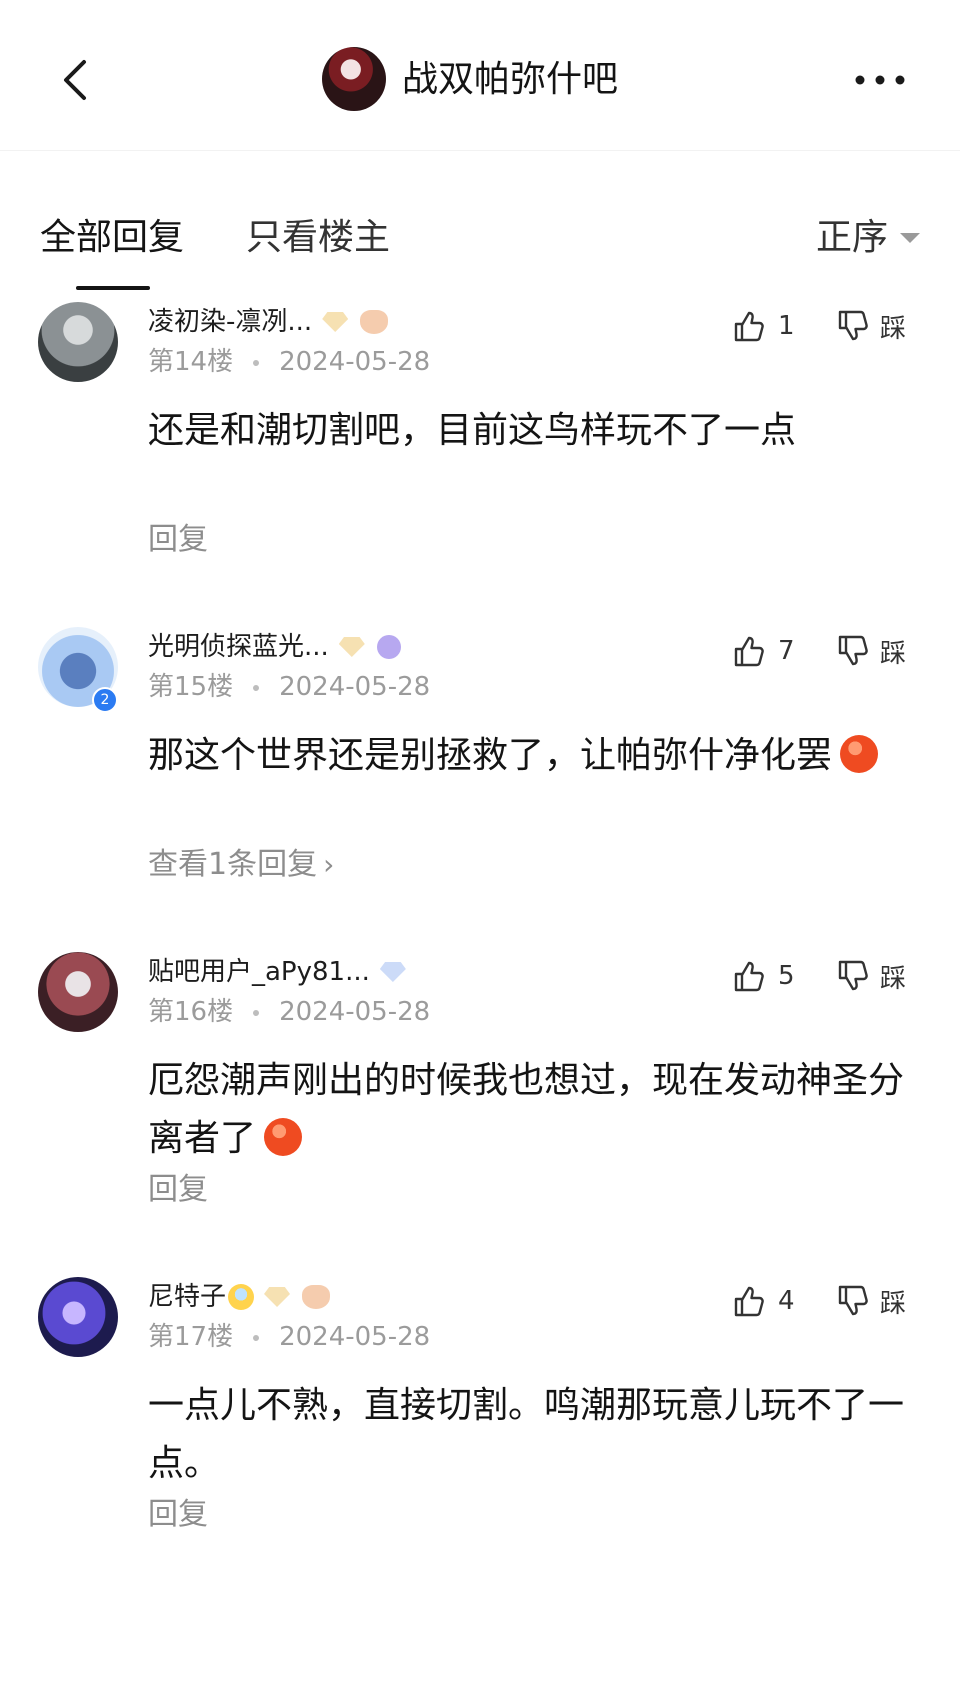 The width and height of the screenshot is (960, 1707). I want to click on like-button: 7, so click(762, 651).